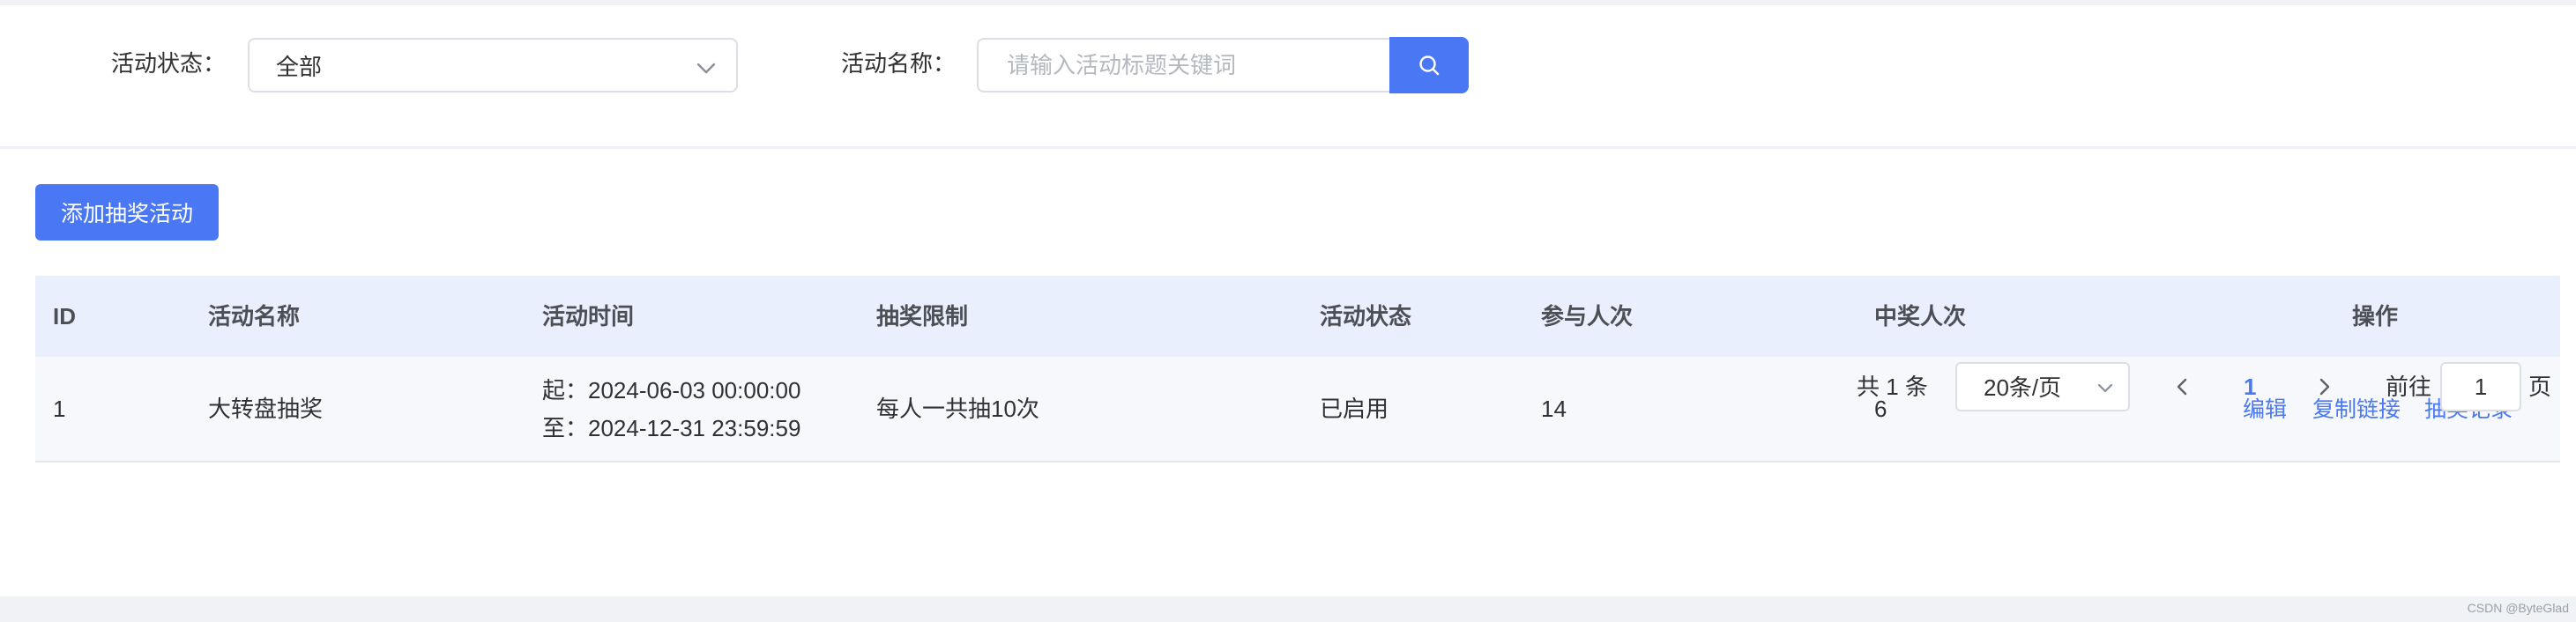 The height and width of the screenshot is (622, 2576). What do you see at coordinates (2540, 387) in the screenshot?
I see `goto-suffix: 页` at bounding box center [2540, 387].